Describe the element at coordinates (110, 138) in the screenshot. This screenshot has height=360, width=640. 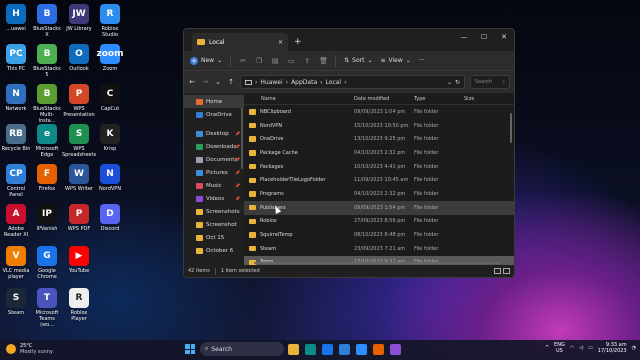
I see `desktop-icon: K Krisp` at that location.